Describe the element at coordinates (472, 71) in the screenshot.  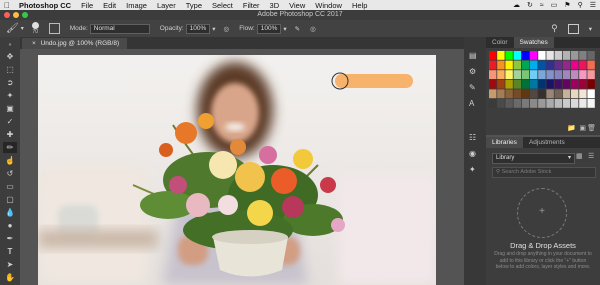
I see `properties-panel-icon: ⚙` at that location.